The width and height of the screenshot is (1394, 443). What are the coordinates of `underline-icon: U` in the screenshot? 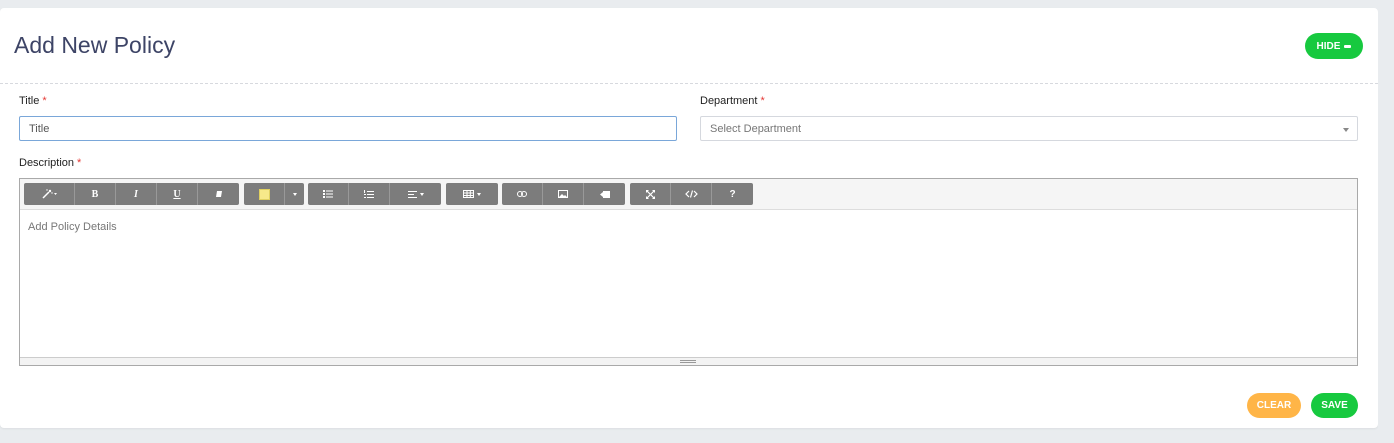 It's located at (177, 194).